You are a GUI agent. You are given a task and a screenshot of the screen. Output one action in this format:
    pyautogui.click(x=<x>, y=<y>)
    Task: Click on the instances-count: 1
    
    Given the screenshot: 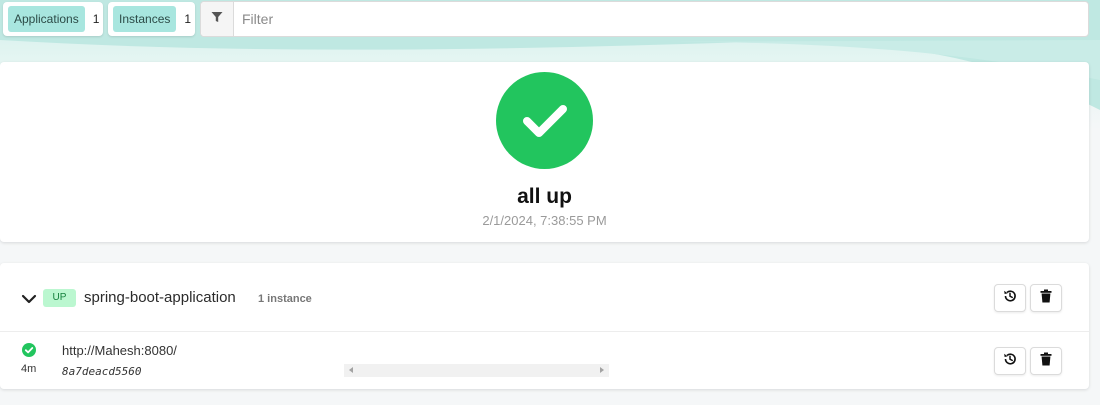 What is the action you would take?
    pyautogui.click(x=188, y=19)
    